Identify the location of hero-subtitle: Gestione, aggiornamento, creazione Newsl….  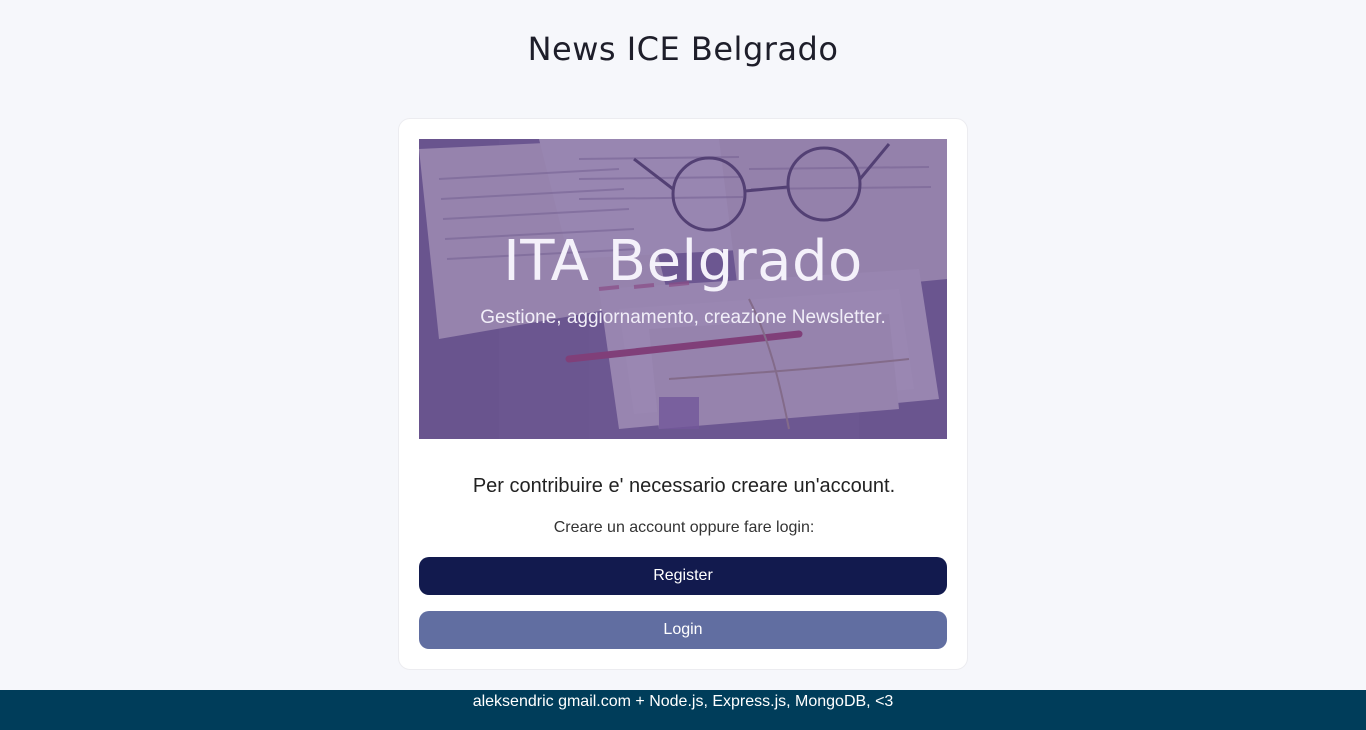
(683, 317).